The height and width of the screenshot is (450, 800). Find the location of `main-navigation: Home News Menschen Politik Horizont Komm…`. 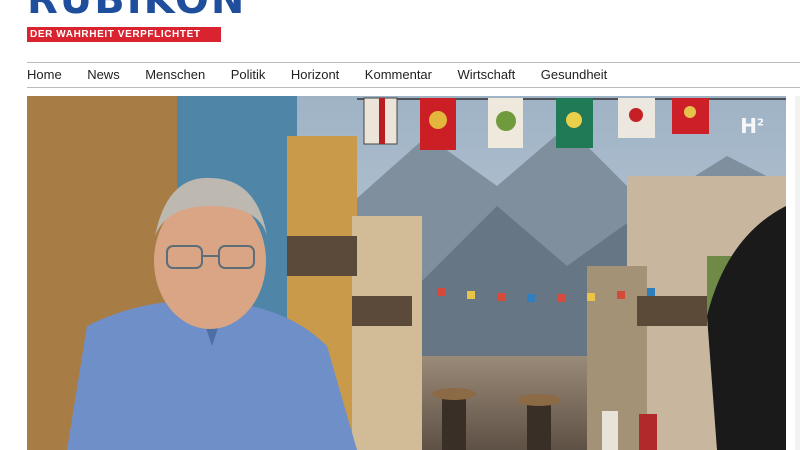

main-navigation: Home News Menschen Politik Horizont Komm… is located at coordinates (413, 75).